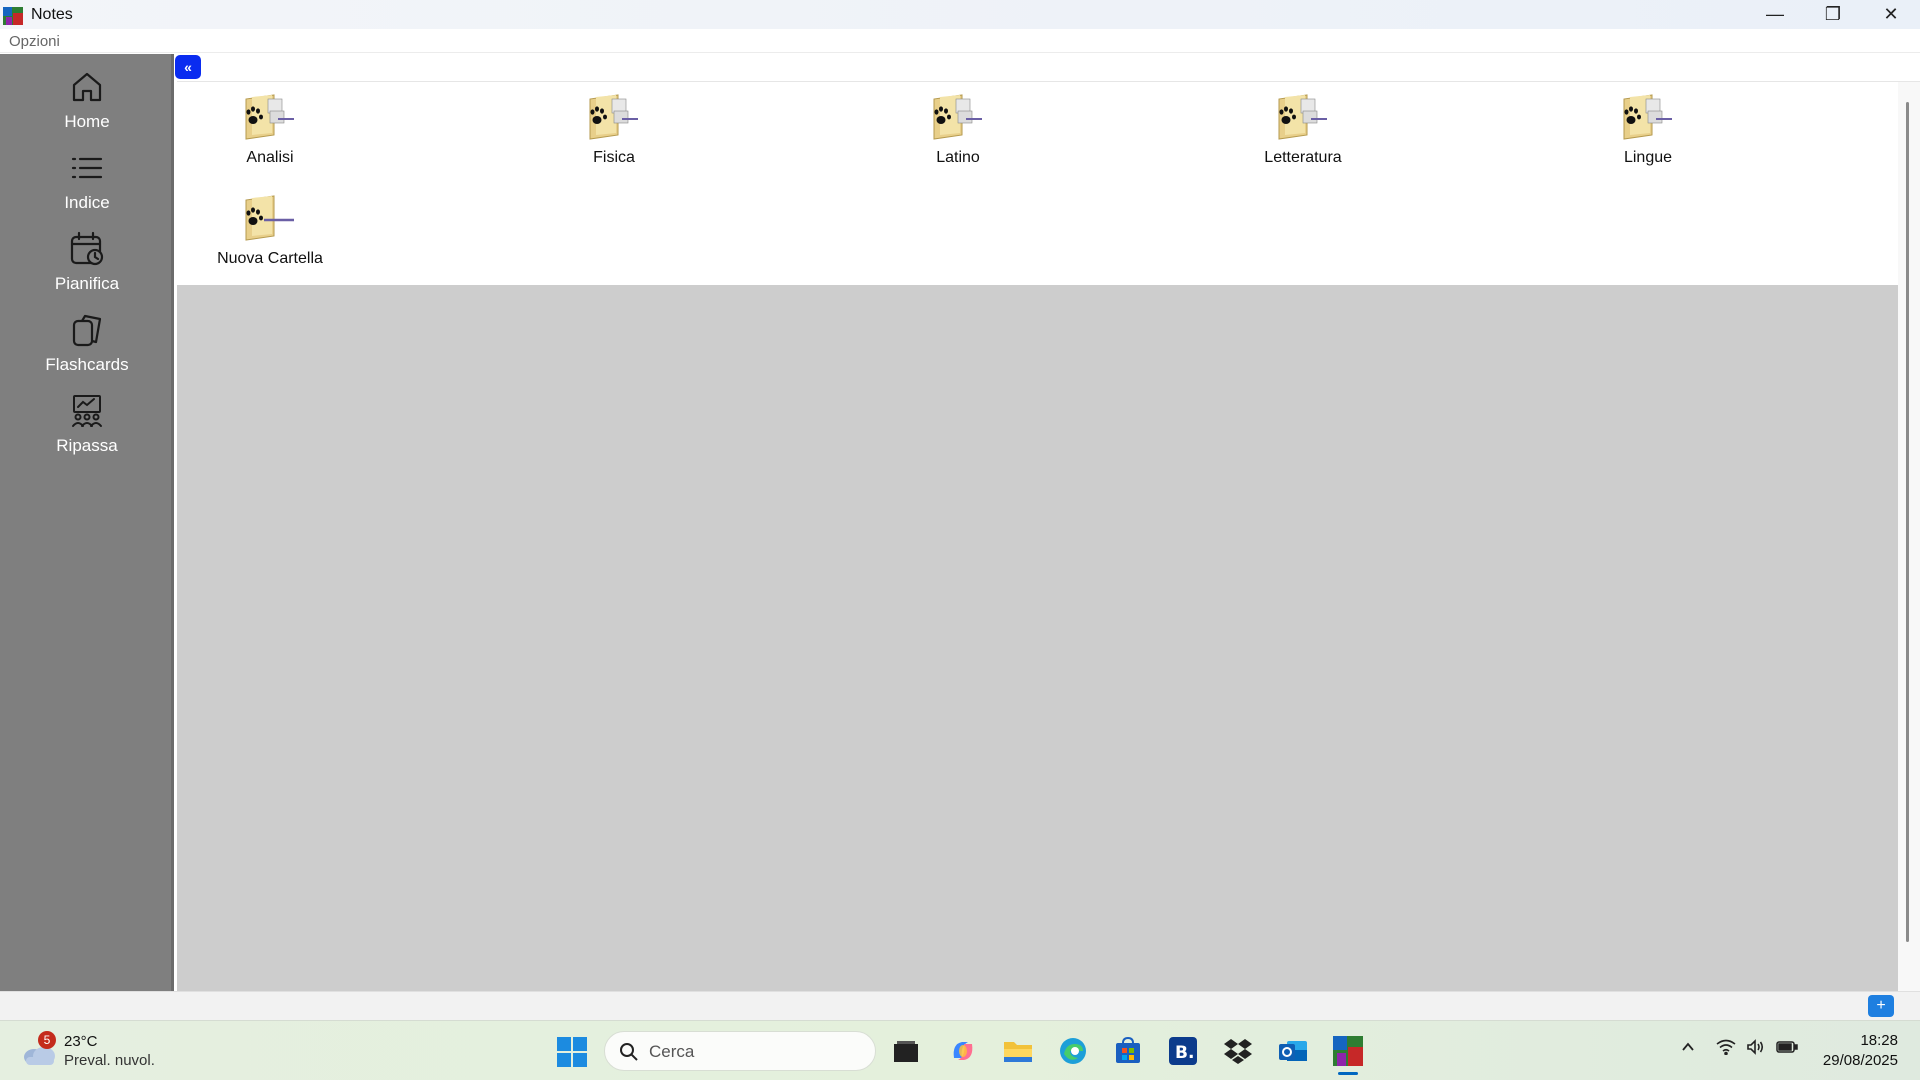  I want to click on folder-latino: Latino, so click(958, 136).